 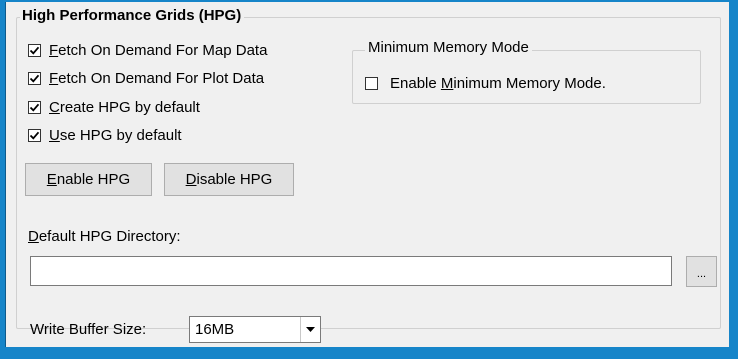 I want to click on directory-label: Default HPG Directory:, so click(x=104, y=236).